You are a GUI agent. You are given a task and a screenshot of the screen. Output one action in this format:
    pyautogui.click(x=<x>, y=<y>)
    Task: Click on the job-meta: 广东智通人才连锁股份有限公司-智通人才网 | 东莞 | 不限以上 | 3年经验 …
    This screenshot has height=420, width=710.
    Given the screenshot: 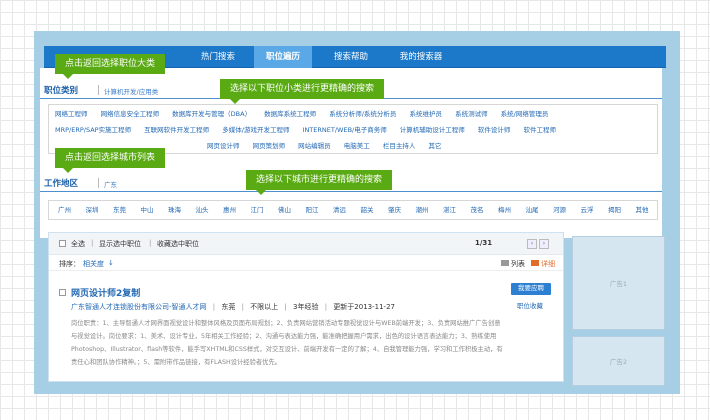 What is the action you would take?
    pyautogui.click(x=233, y=307)
    